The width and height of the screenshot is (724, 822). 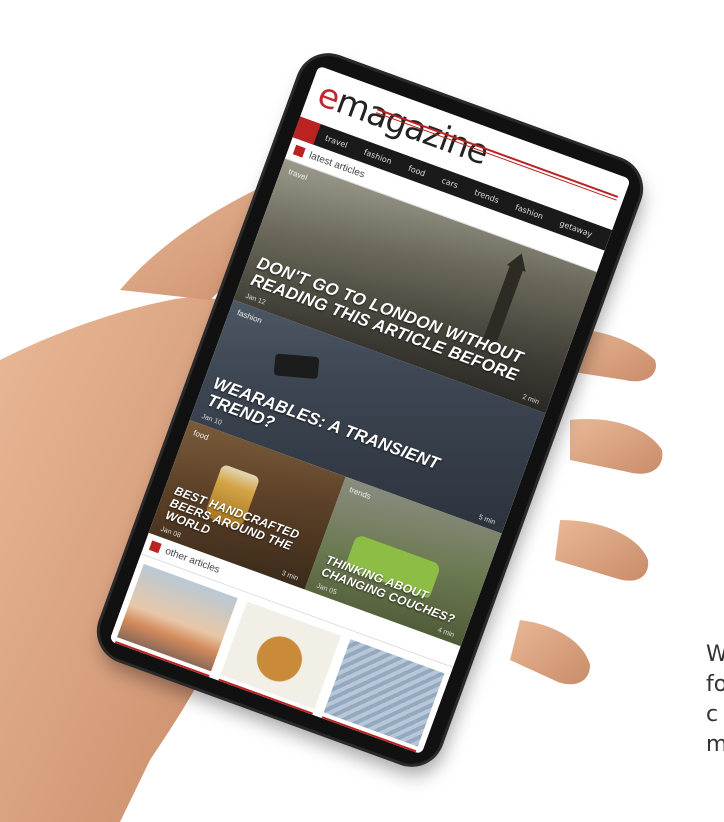 What do you see at coordinates (326, 589) in the screenshot?
I see `card-date: Jan 05` at bounding box center [326, 589].